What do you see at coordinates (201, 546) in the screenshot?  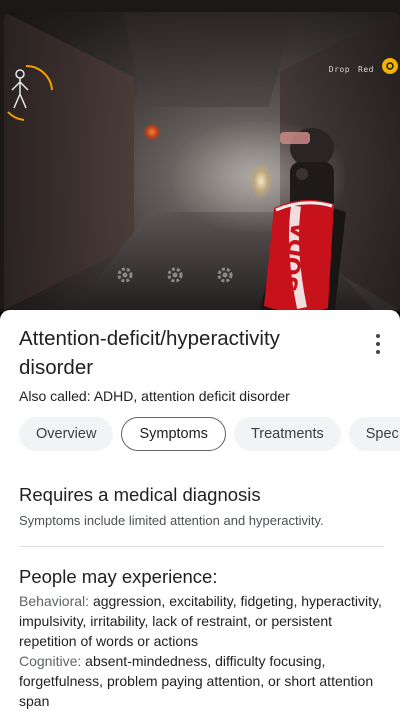 I see `section-divider` at bounding box center [201, 546].